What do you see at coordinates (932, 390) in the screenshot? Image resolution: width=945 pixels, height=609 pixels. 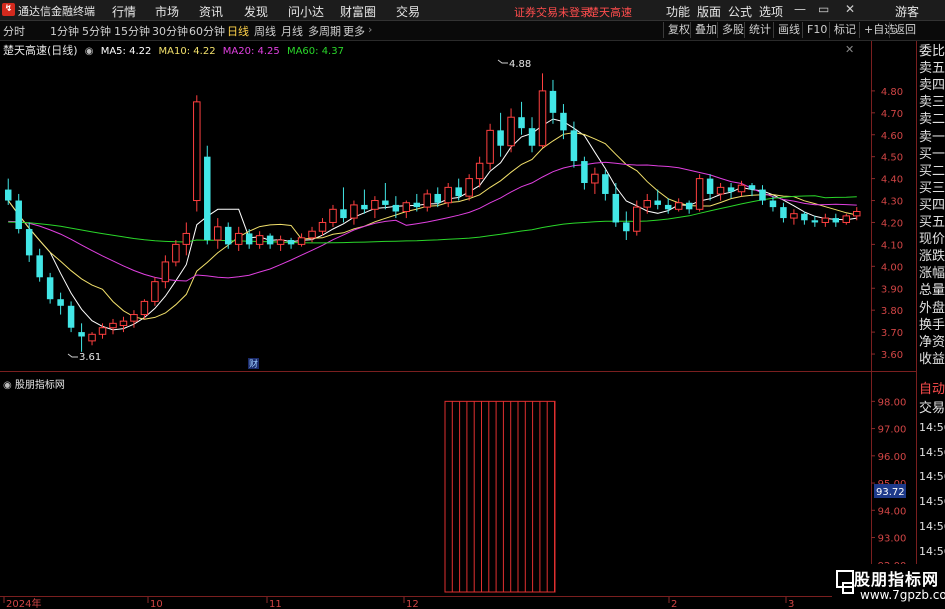 I see `quote-field-label: 自动` at bounding box center [932, 390].